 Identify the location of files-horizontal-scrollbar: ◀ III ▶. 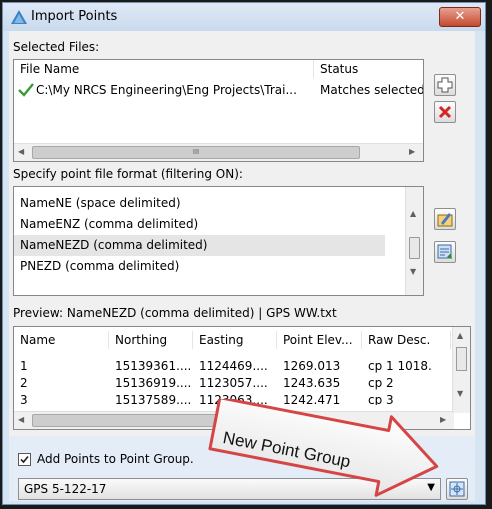
(218, 152).